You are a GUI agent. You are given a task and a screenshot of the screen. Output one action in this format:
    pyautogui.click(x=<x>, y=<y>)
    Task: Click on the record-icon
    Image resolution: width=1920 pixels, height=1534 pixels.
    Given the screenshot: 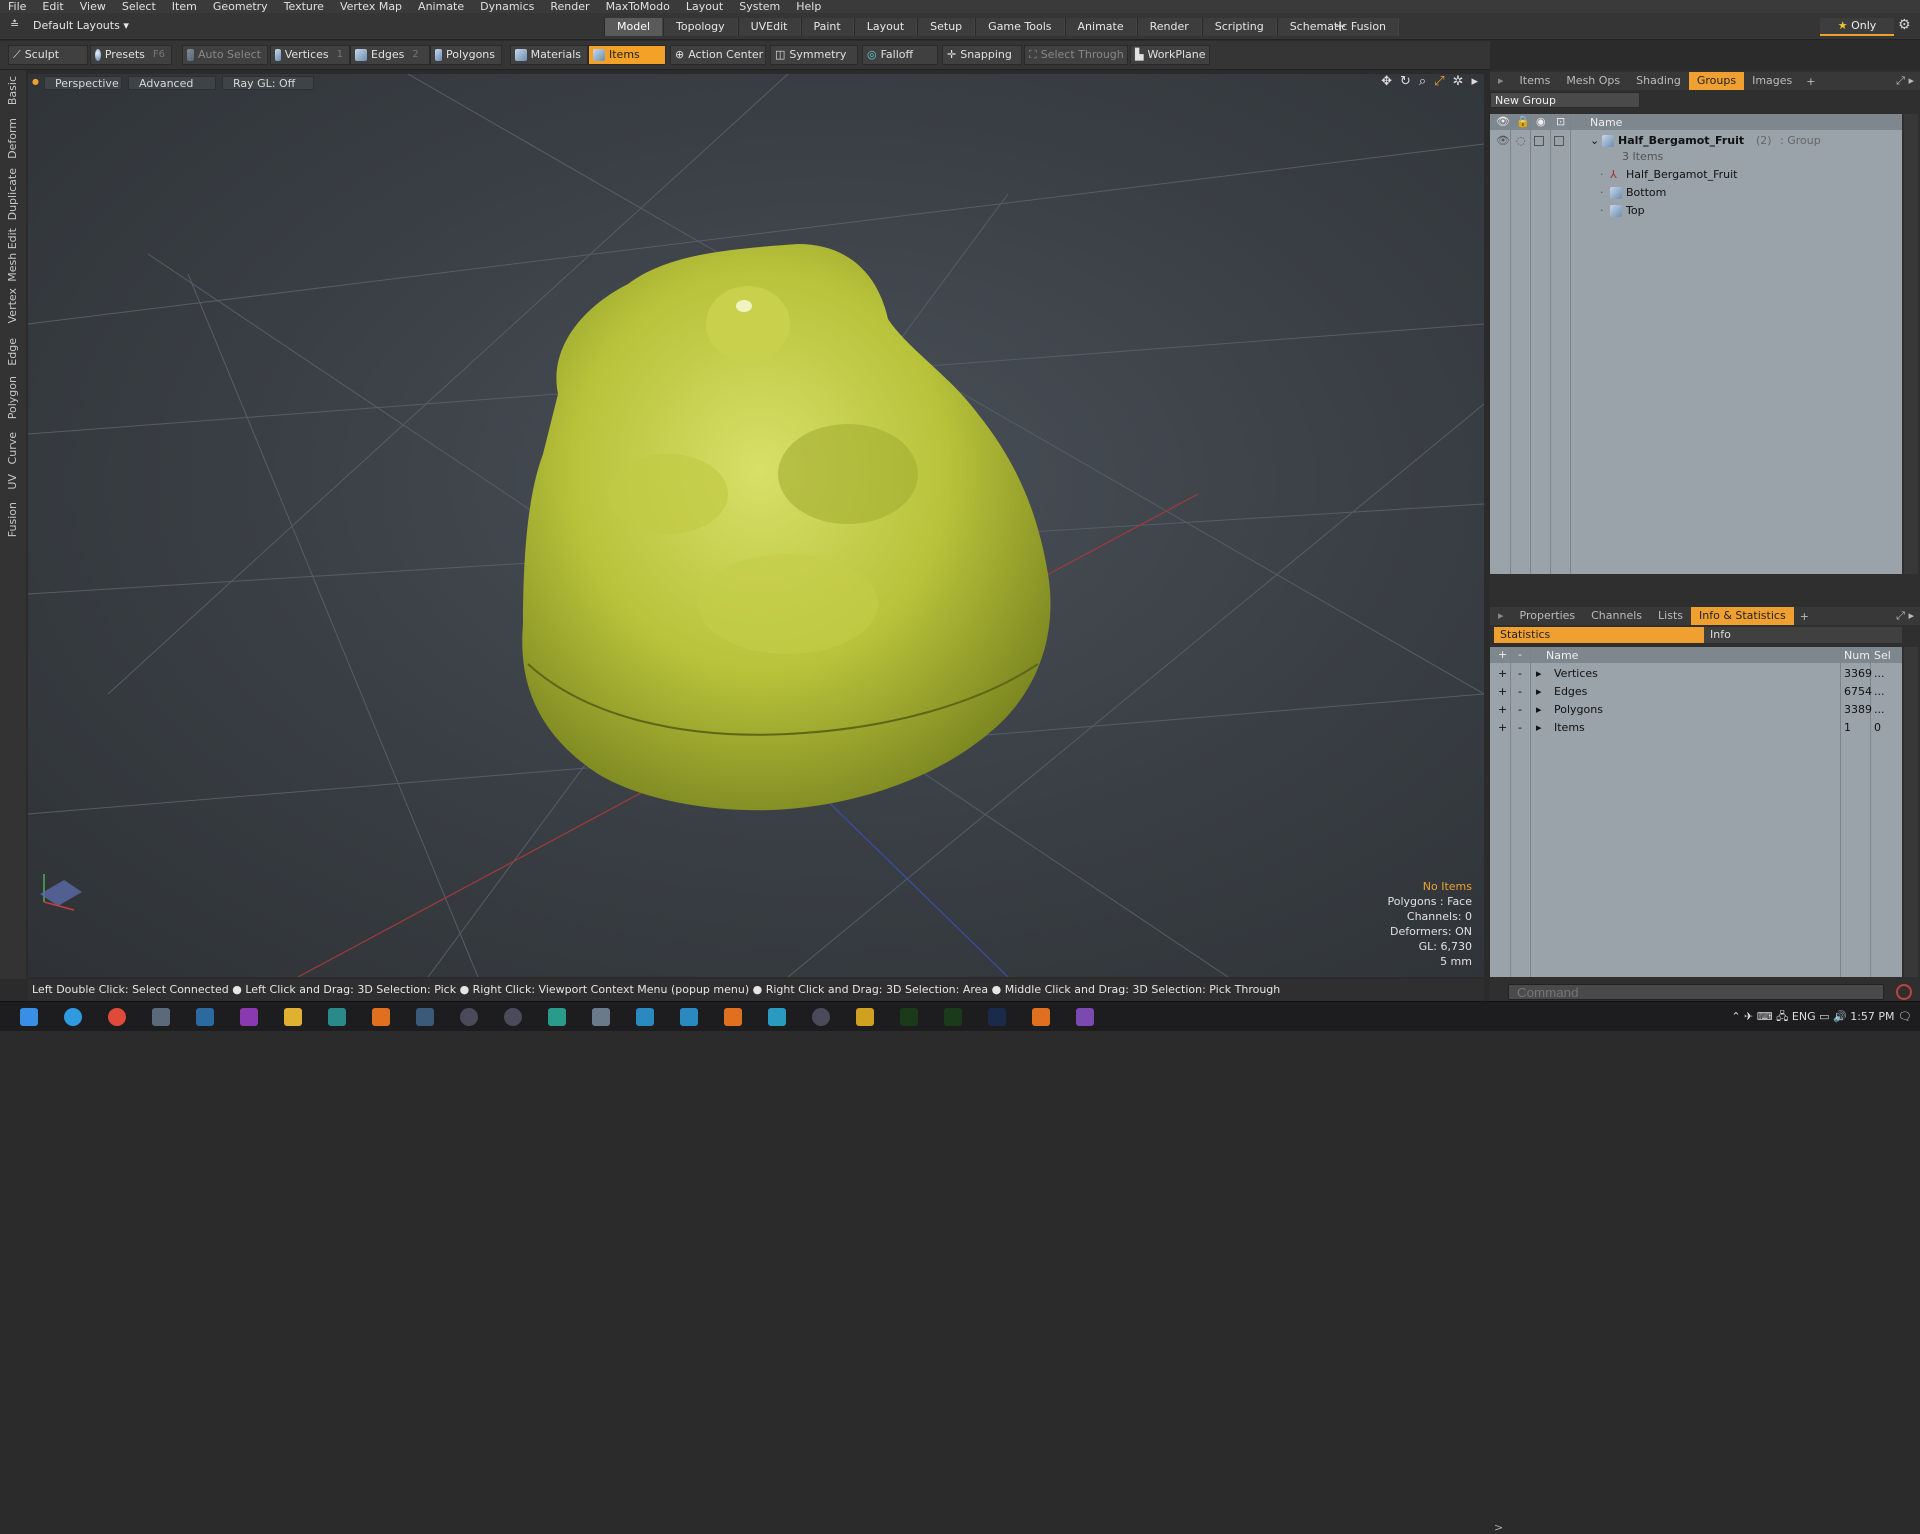 What is the action you would take?
    pyautogui.click(x=1904, y=992)
    